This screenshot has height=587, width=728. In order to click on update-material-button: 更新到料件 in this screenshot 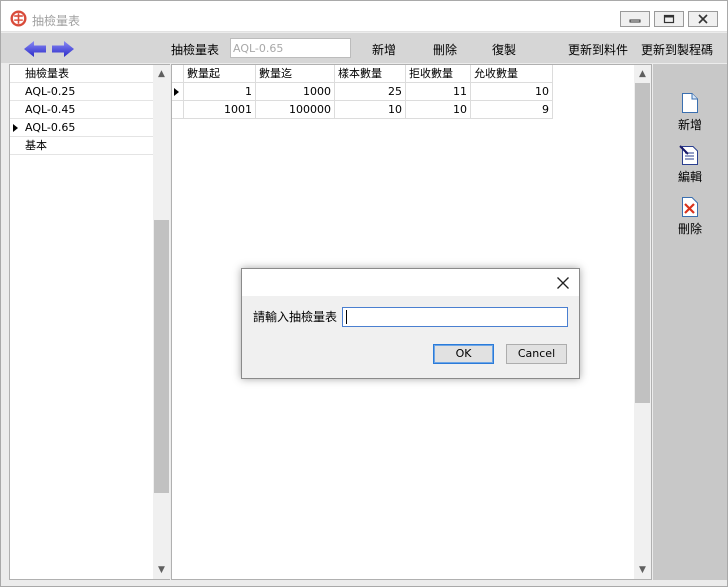, I will do `click(598, 49)`.